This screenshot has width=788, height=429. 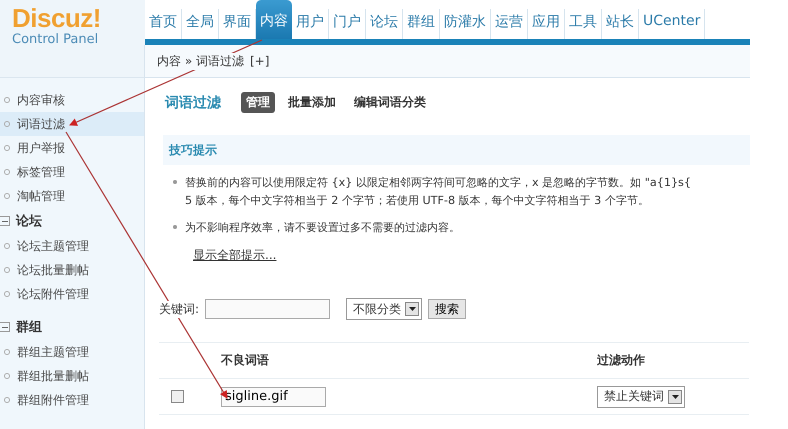 What do you see at coordinates (200, 61) in the screenshot?
I see `breadcrumb: 内容 » 词语过滤` at bounding box center [200, 61].